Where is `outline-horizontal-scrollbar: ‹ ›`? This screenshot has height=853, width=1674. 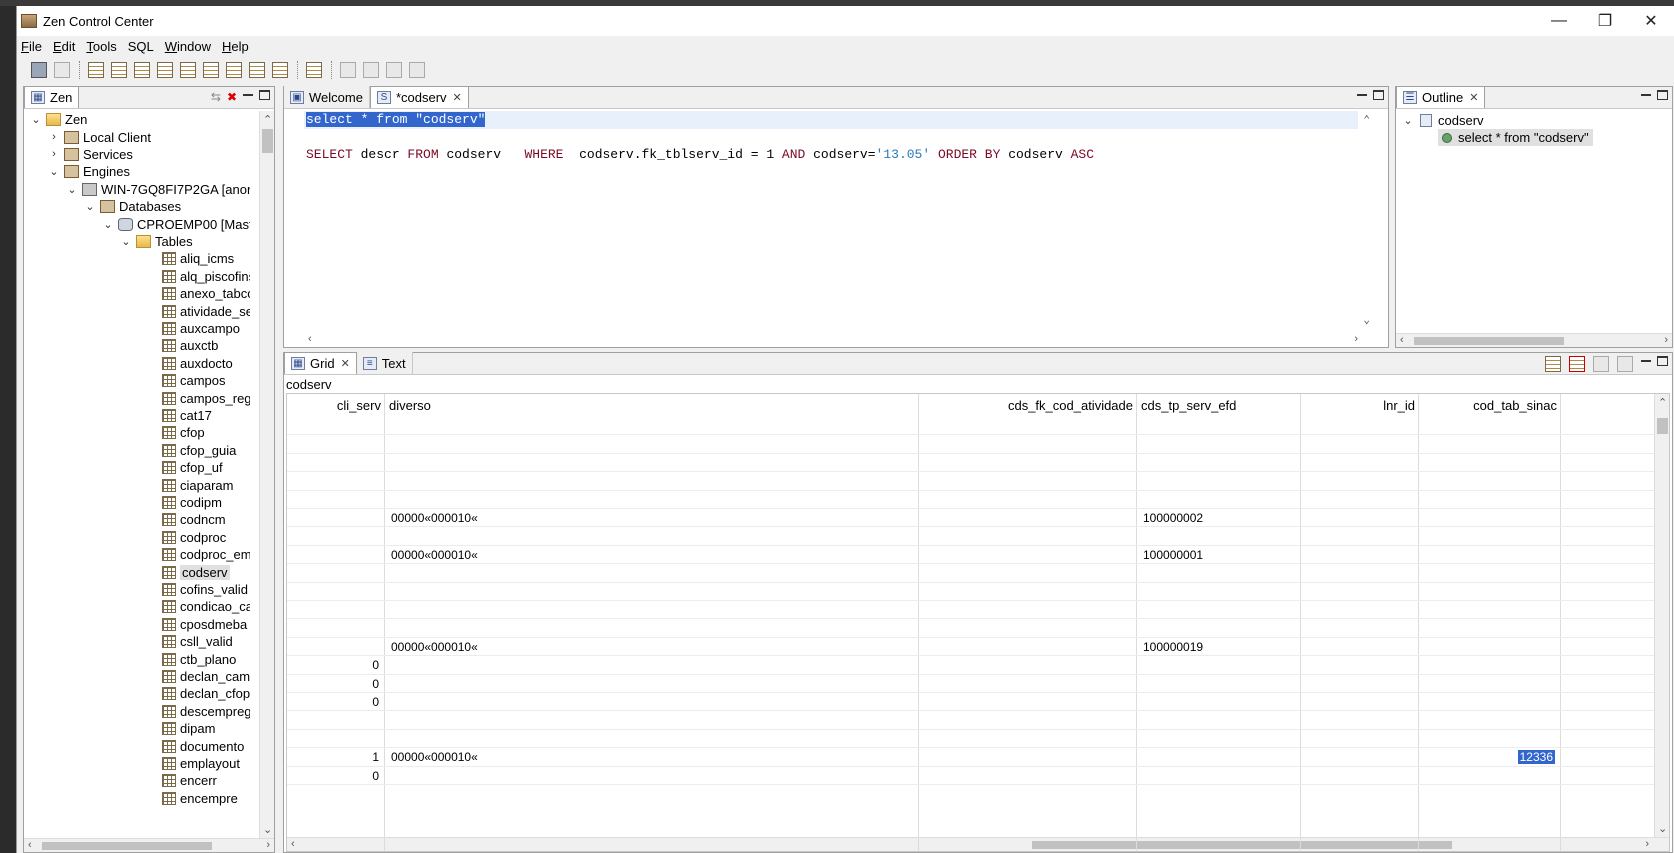 outline-horizontal-scrollbar: ‹ › is located at coordinates (1534, 340).